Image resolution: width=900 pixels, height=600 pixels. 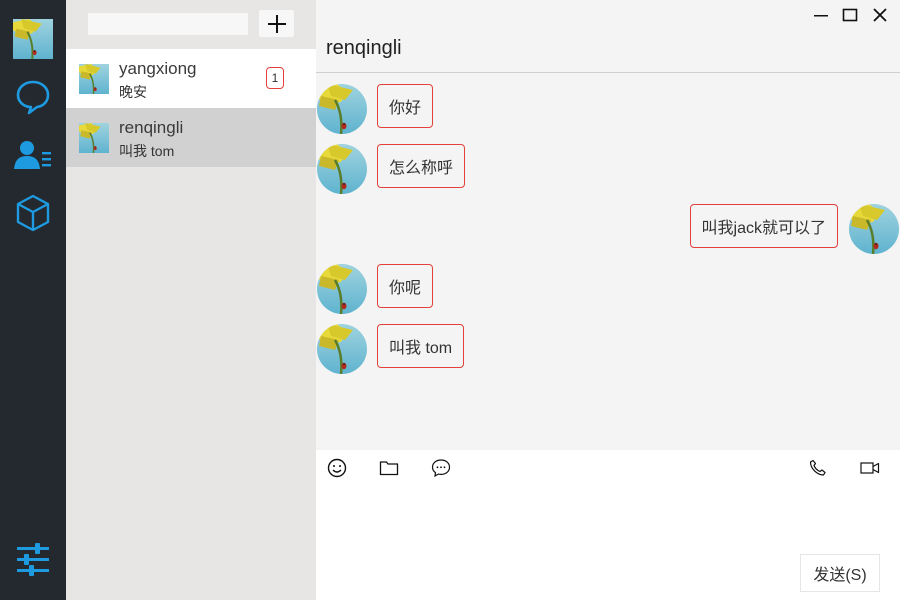 What do you see at coordinates (389, 468) in the screenshot?
I see `folder-icon` at bounding box center [389, 468].